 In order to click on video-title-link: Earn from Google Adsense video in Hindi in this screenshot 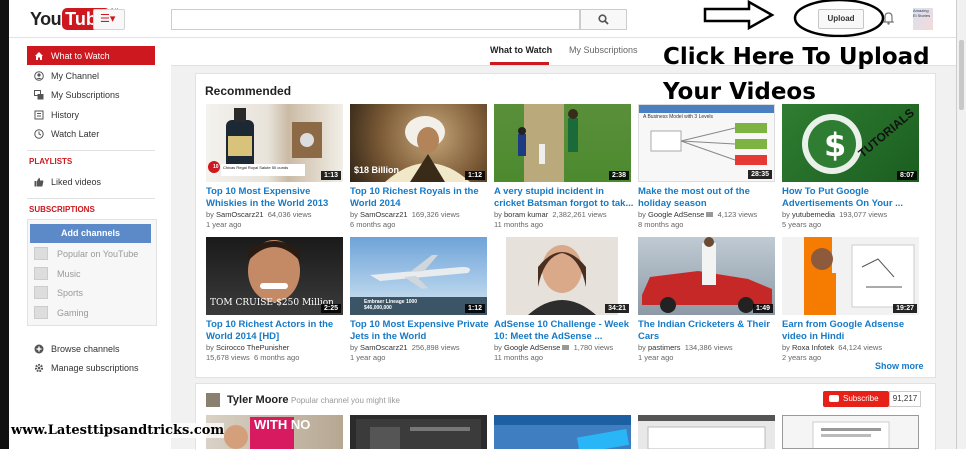, I will do `click(852, 331)`.